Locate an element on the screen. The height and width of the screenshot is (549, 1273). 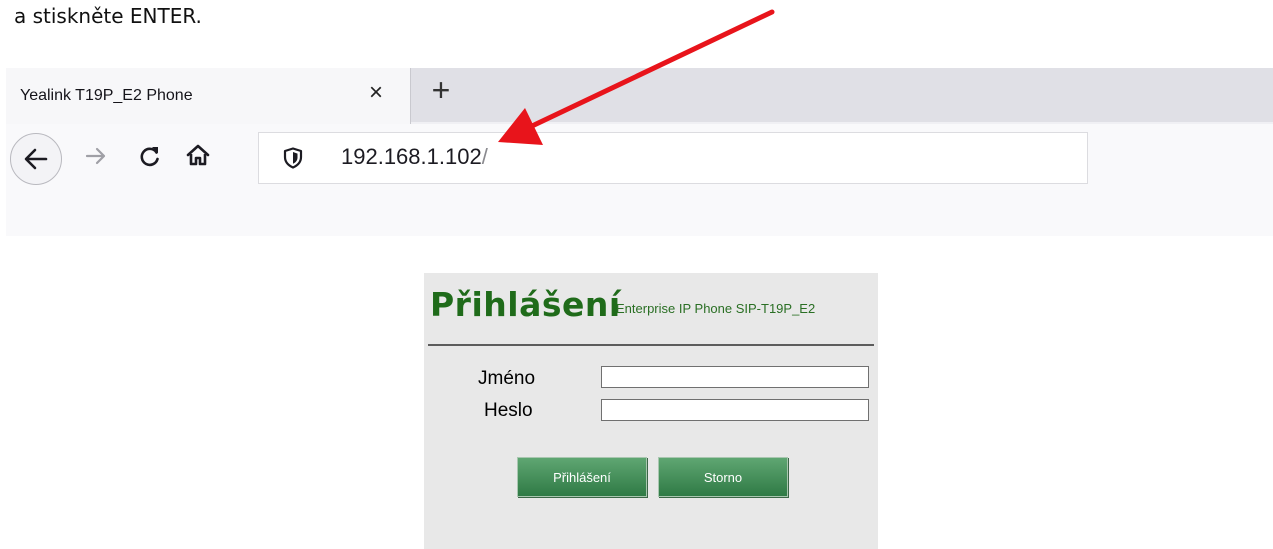
forward-button is located at coordinates (96, 156).